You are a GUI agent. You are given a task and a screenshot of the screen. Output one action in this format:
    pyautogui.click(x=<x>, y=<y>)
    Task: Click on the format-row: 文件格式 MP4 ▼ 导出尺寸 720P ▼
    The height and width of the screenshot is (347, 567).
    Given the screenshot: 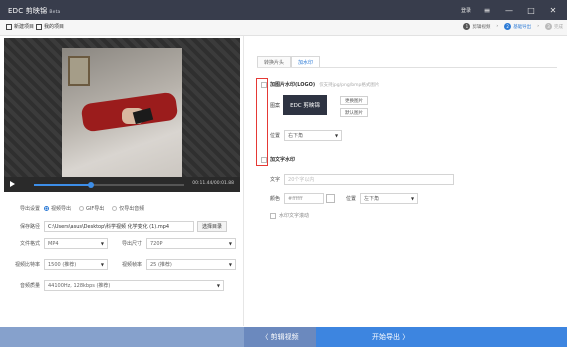 What is the action you would take?
    pyautogui.click(x=120, y=243)
    